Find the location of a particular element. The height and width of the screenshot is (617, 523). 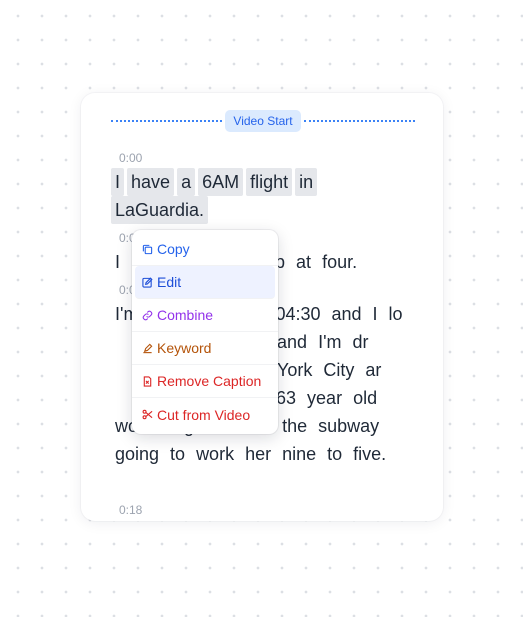

menu-item-cut-from-video: Cut from Video is located at coordinates (205, 414).